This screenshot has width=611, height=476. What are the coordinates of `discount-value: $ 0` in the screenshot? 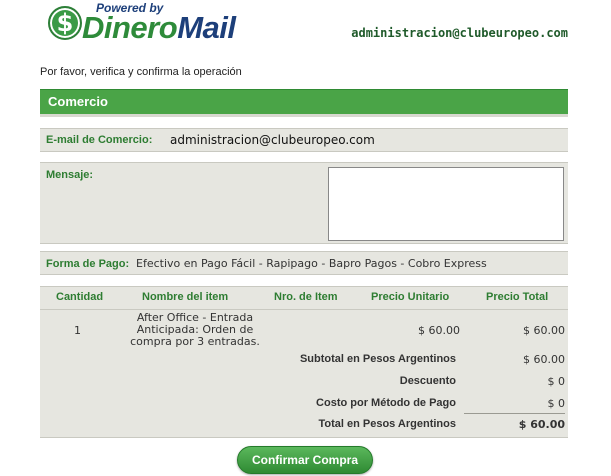 It's located at (556, 381).